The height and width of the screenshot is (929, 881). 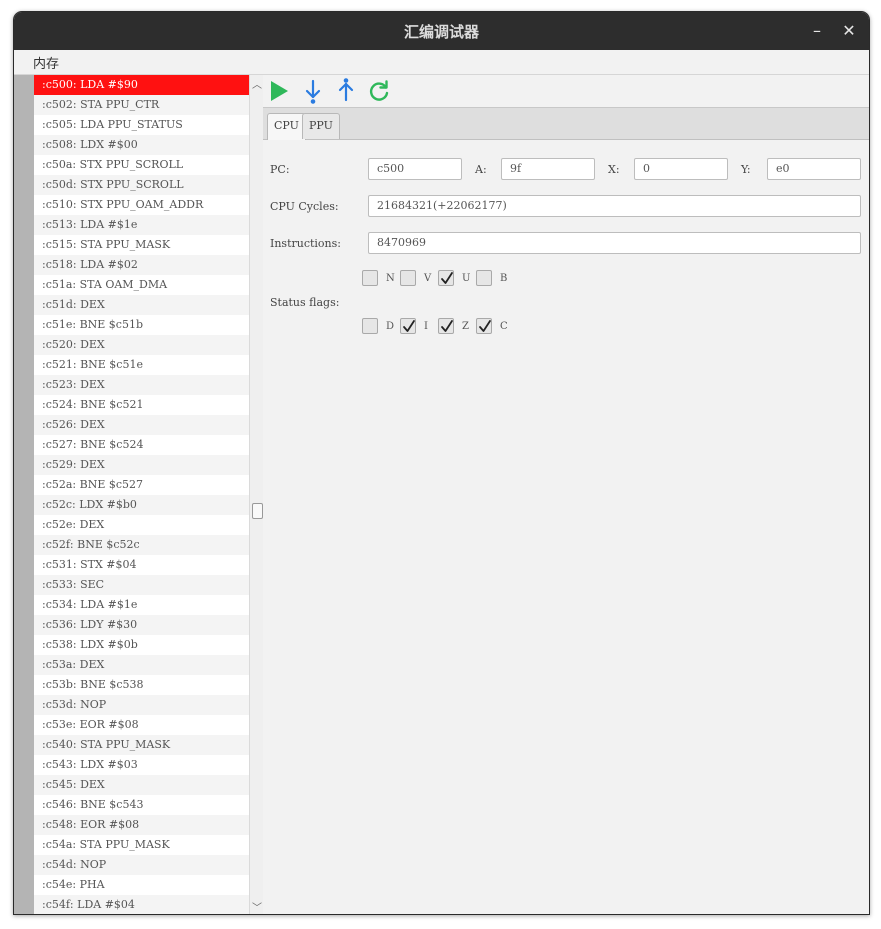 I want to click on disassembly-row: :c53a: DEX, so click(x=141, y=665).